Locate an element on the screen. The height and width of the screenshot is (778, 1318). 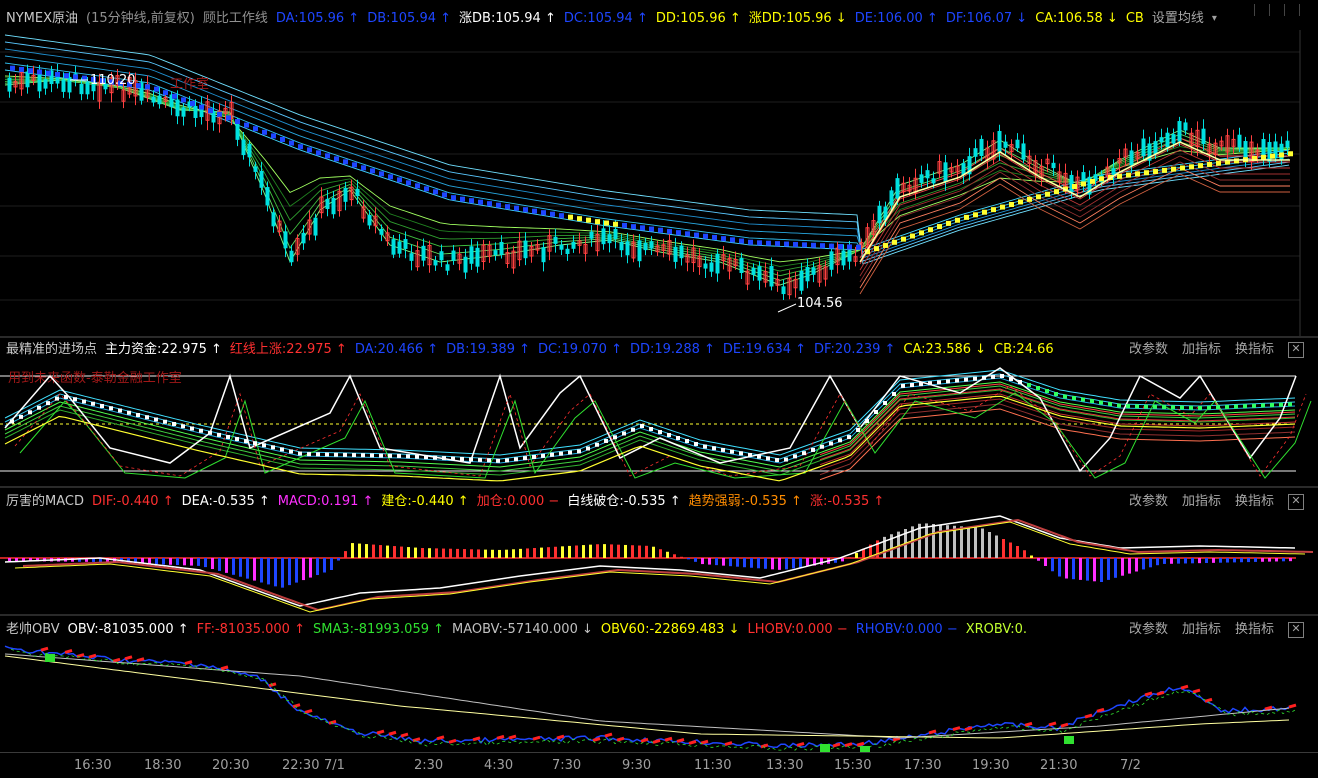
obv-line is located at coordinates (647, 697).